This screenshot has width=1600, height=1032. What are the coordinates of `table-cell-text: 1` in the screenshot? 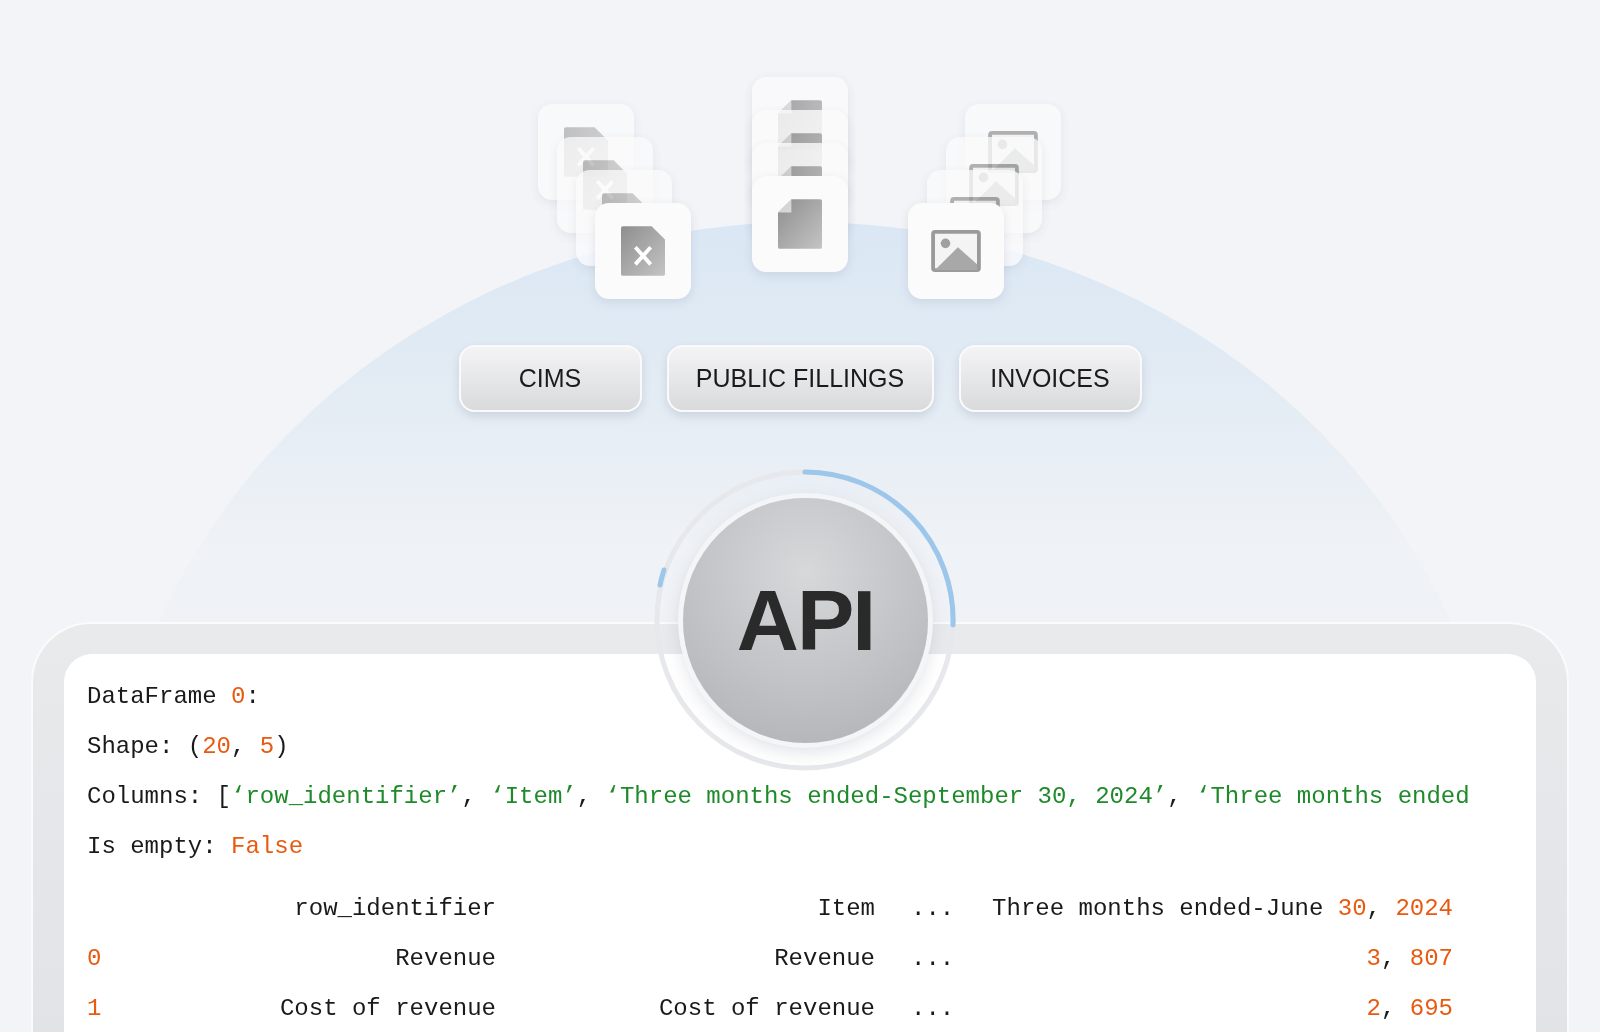 It's located at (94, 1009).